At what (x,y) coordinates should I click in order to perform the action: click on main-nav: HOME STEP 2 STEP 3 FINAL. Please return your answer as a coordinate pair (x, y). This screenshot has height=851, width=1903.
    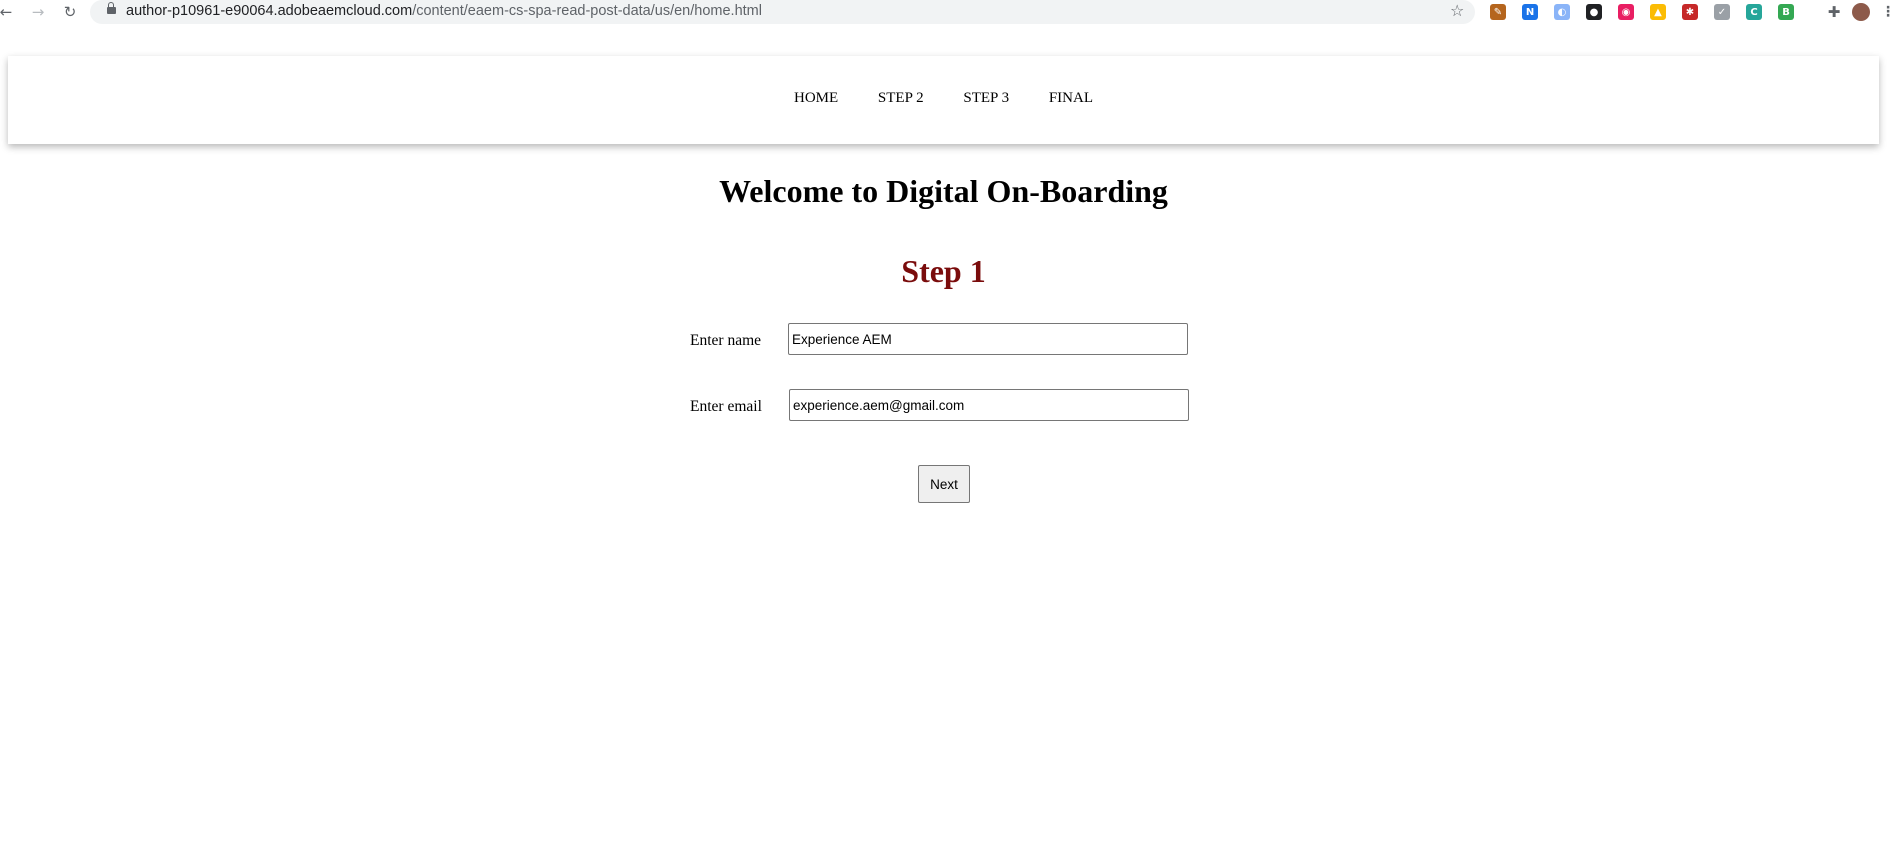
    Looking at the image, I should click on (943, 98).